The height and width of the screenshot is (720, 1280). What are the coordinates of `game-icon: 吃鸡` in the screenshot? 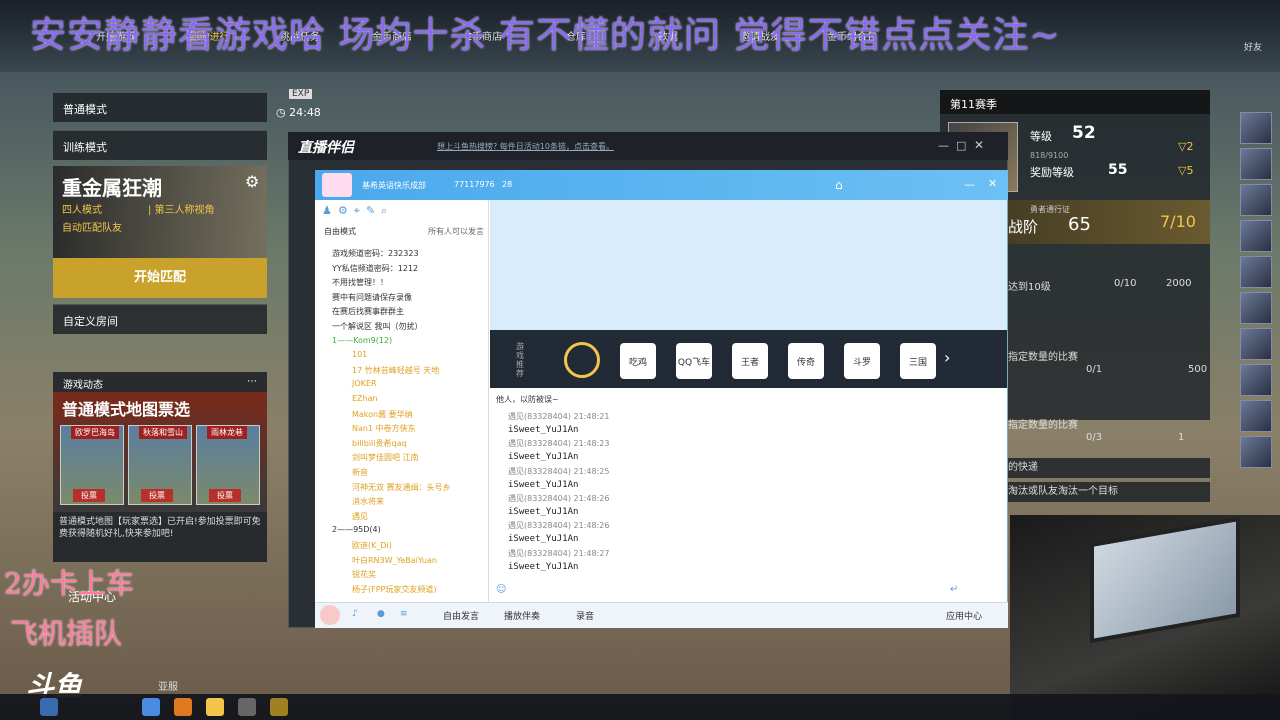 It's located at (638, 361).